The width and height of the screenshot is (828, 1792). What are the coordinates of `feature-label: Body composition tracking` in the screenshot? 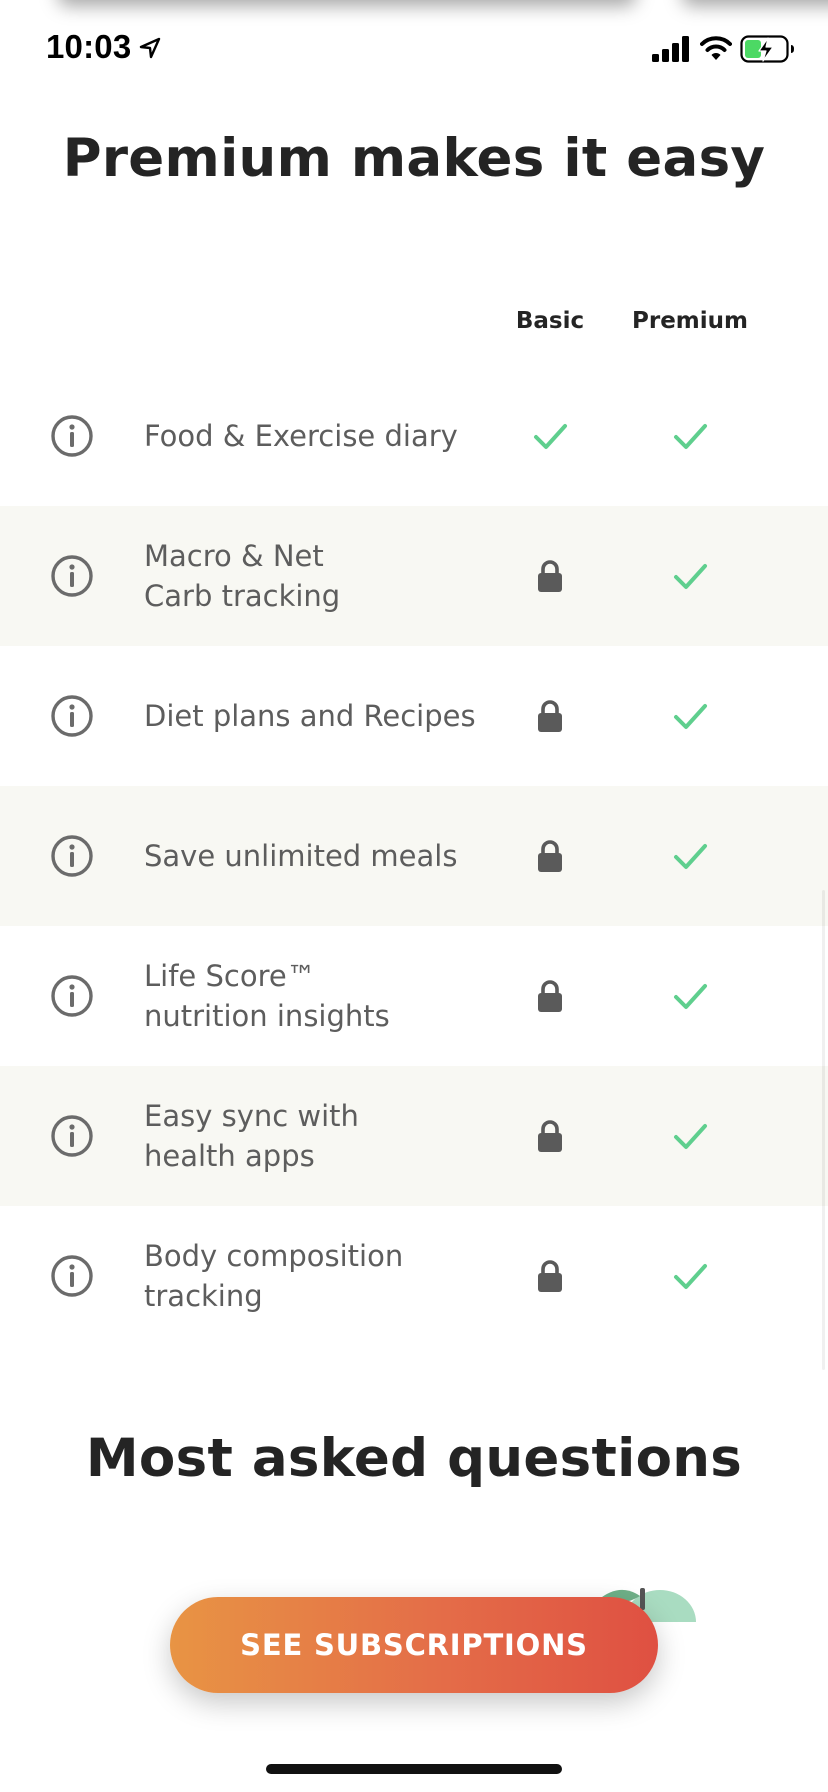 It's located at (274, 1276).